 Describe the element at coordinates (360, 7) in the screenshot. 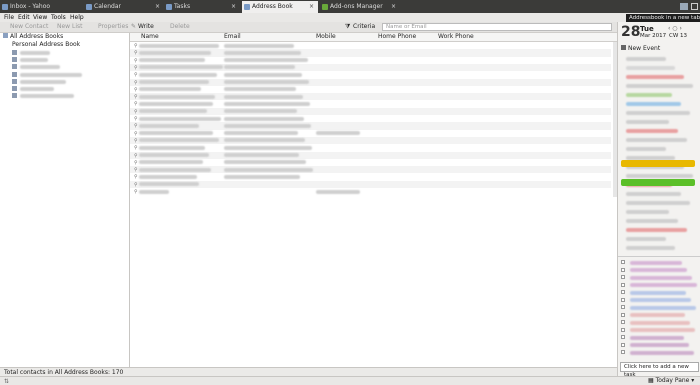

I see `tab-addons: Add-ons Manager ×` at that location.